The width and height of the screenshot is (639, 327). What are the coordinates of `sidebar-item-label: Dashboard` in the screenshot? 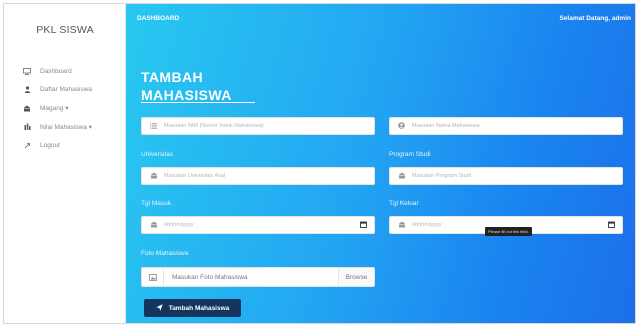 It's located at (56, 71).